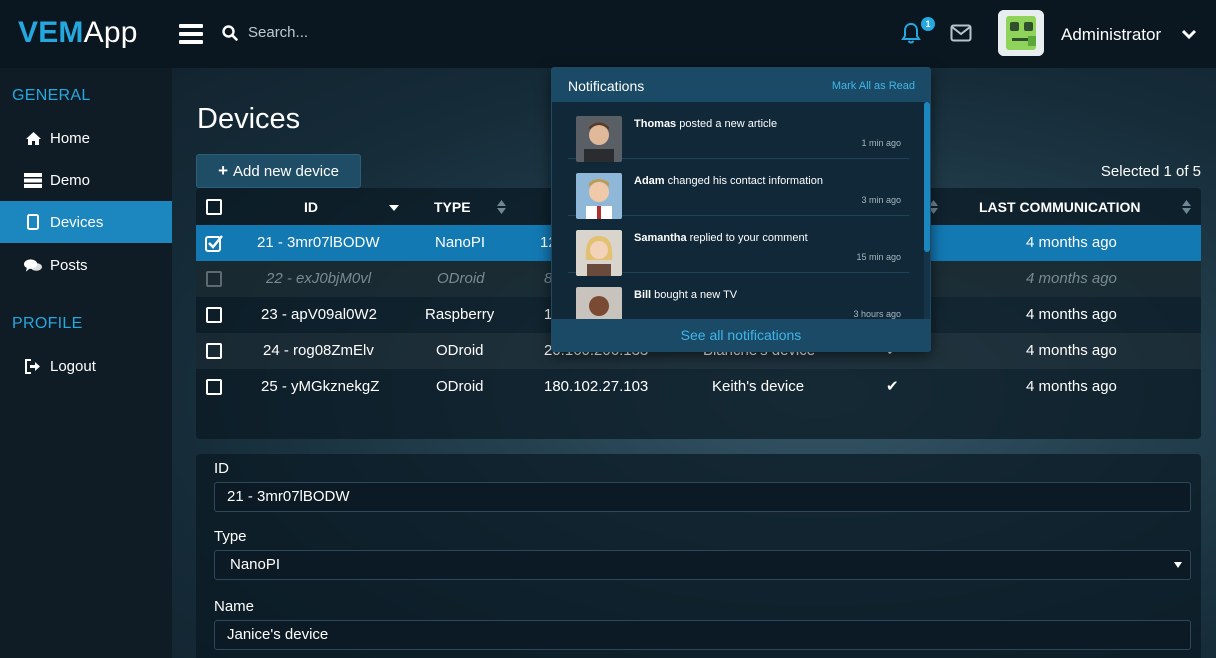 Image resolution: width=1216 pixels, height=658 pixels. Describe the element at coordinates (928, 24) in the screenshot. I see `notification-count-badge: 1` at that location.